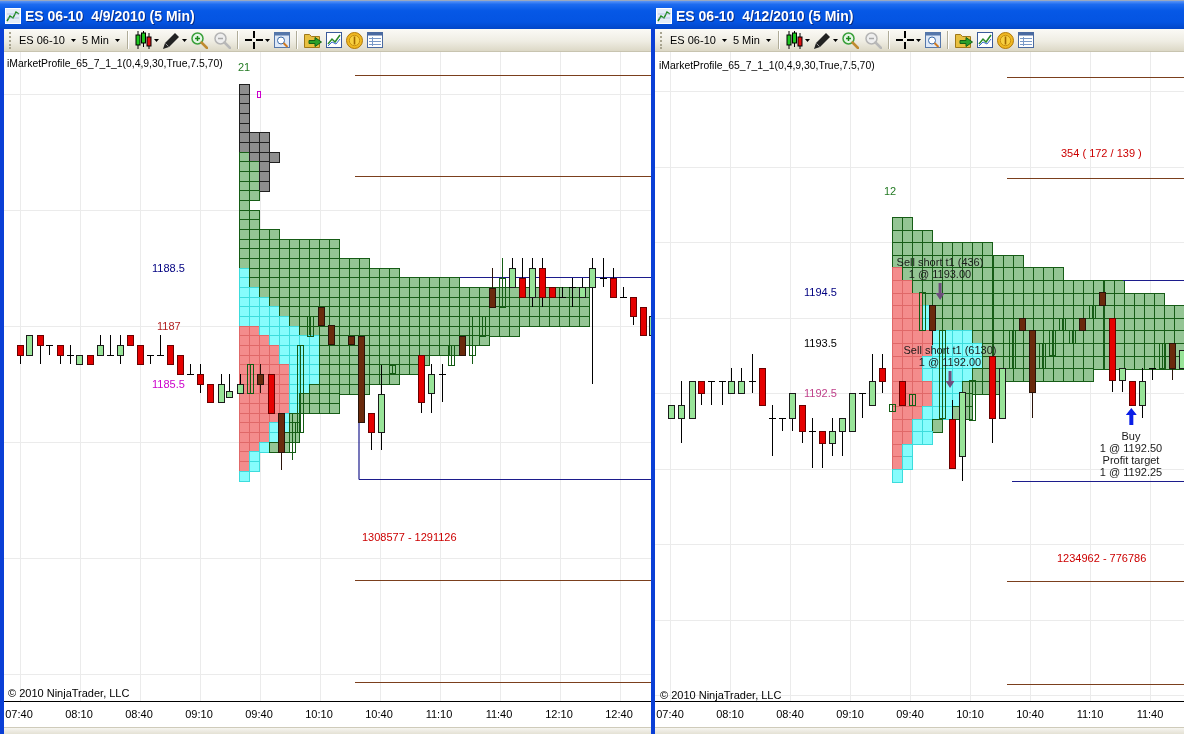 The width and height of the screenshot is (1184, 734). I want to click on trade-label: Buy, so click(1131, 436).